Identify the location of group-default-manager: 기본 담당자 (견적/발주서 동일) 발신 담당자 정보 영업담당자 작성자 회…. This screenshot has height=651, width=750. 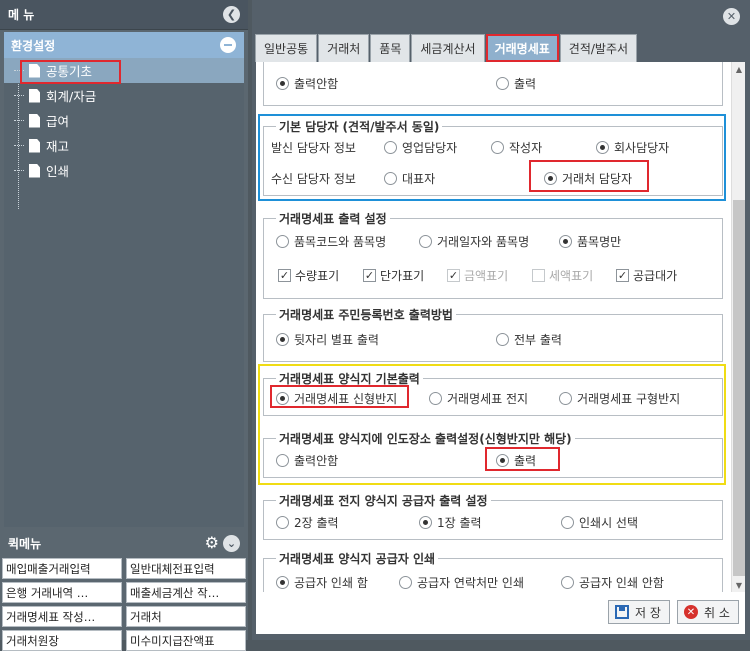
(493, 157).